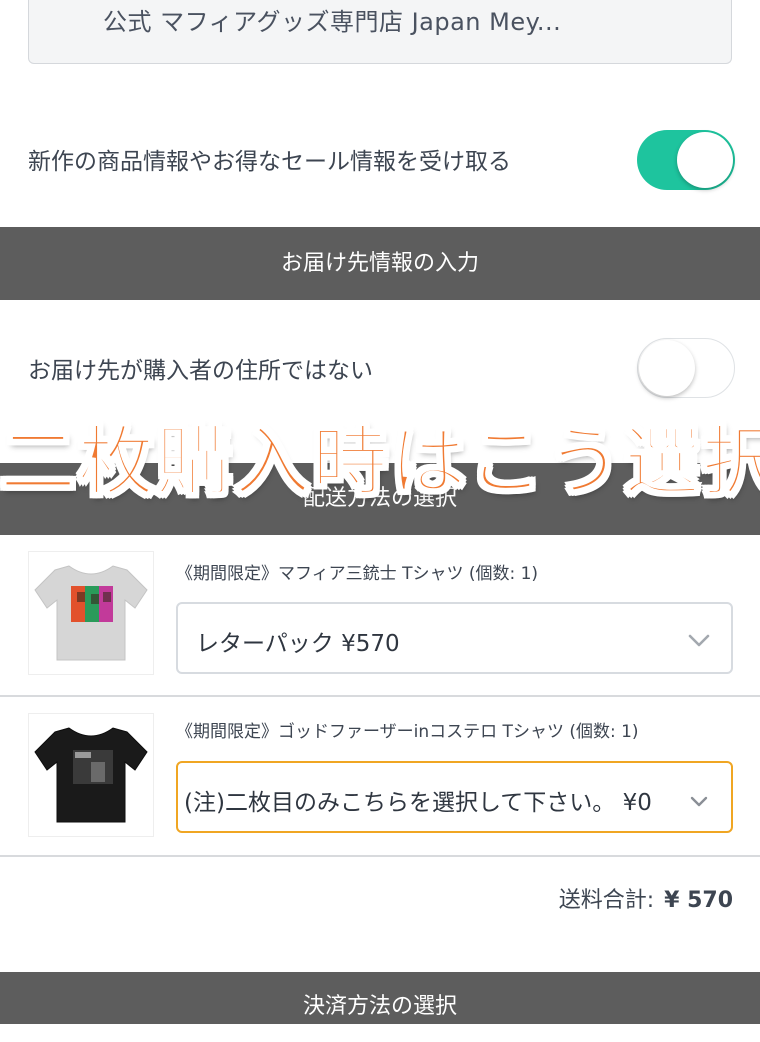 This screenshot has width=760, height=1042. What do you see at coordinates (698, 900) in the screenshot?
I see `shipping-total-amount: ¥ 570` at bounding box center [698, 900].